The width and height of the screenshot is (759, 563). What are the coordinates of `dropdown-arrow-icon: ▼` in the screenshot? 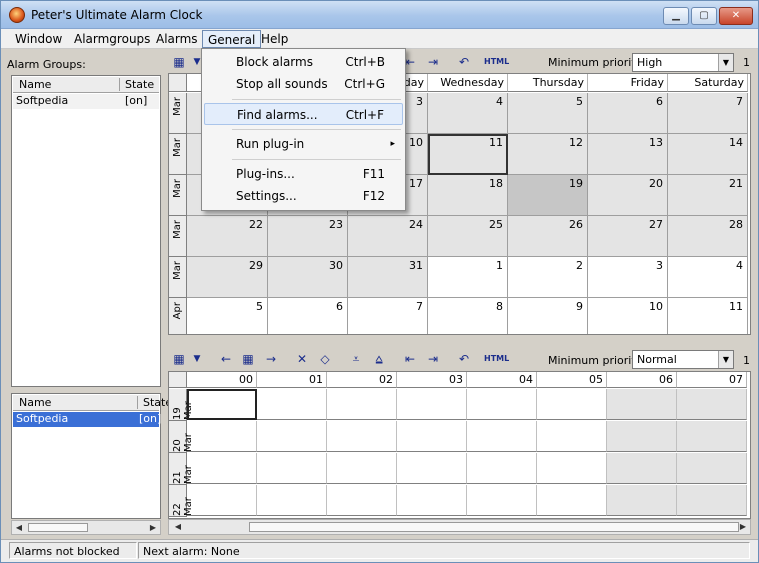 It's located at (197, 359).